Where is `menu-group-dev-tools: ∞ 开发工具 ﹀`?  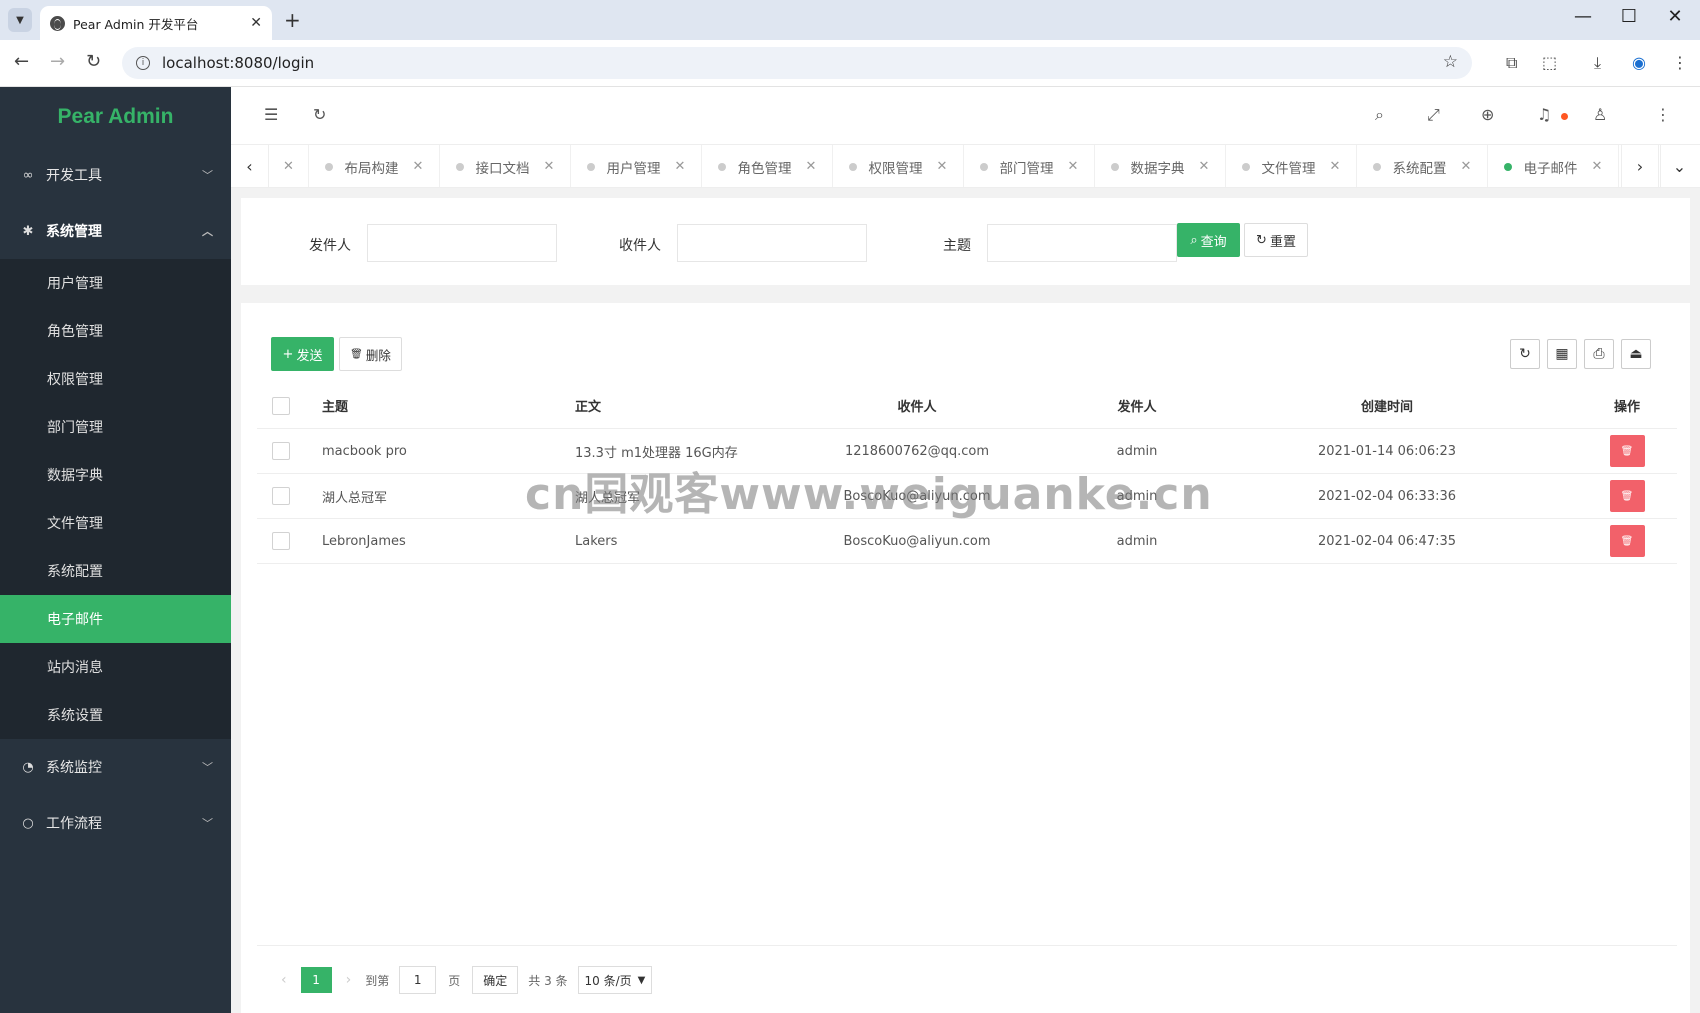 menu-group-dev-tools: ∞ 开发工具 ﹀ is located at coordinates (115, 175).